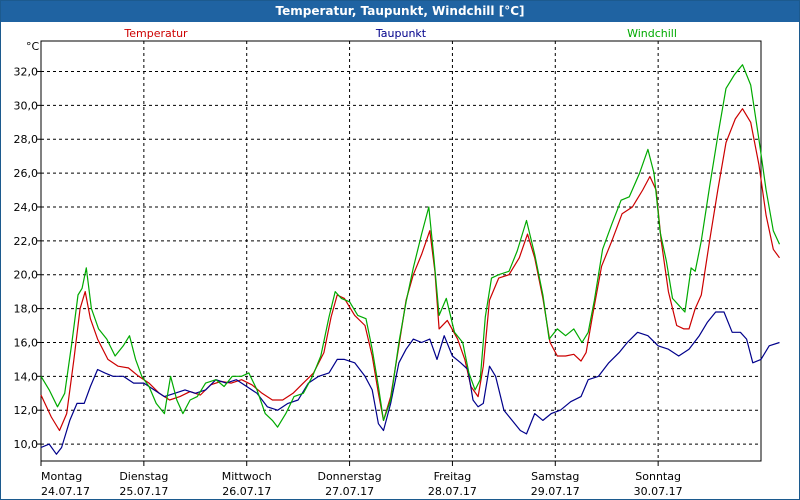 The width and height of the screenshot is (800, 500). I want to click on x-tick-day: Dienstag, so click(143, 476).